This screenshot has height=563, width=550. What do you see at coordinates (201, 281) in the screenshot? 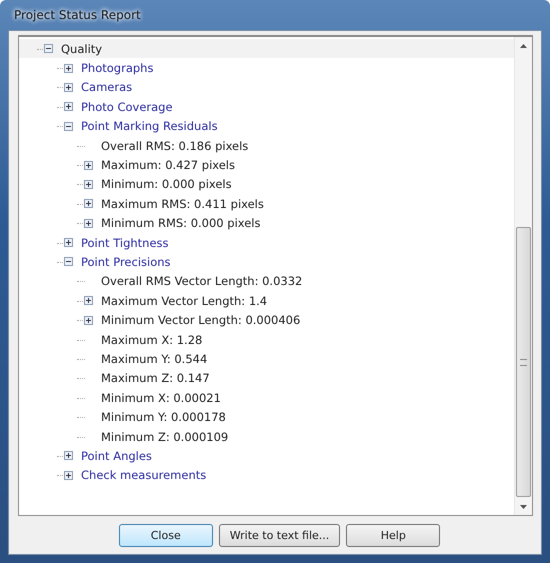
I see `tree-item: Overall RMS Vector Length: 0.0332` at bounding box center [201, 281].